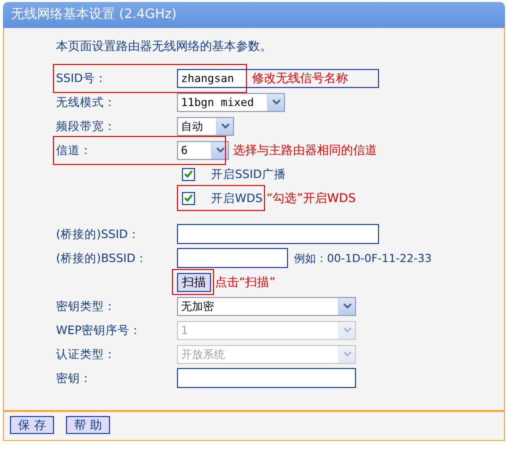 This screenshot has width=507, height=449. I want to click on field-label: 无线模式：, so click(86, 102).